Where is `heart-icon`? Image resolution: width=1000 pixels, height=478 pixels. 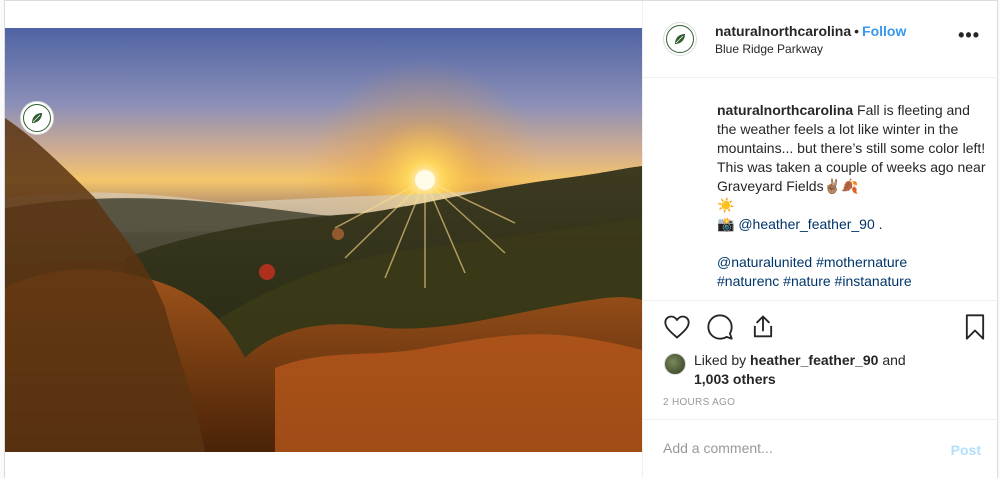 heart-icon is located at coordinates (677, 327).